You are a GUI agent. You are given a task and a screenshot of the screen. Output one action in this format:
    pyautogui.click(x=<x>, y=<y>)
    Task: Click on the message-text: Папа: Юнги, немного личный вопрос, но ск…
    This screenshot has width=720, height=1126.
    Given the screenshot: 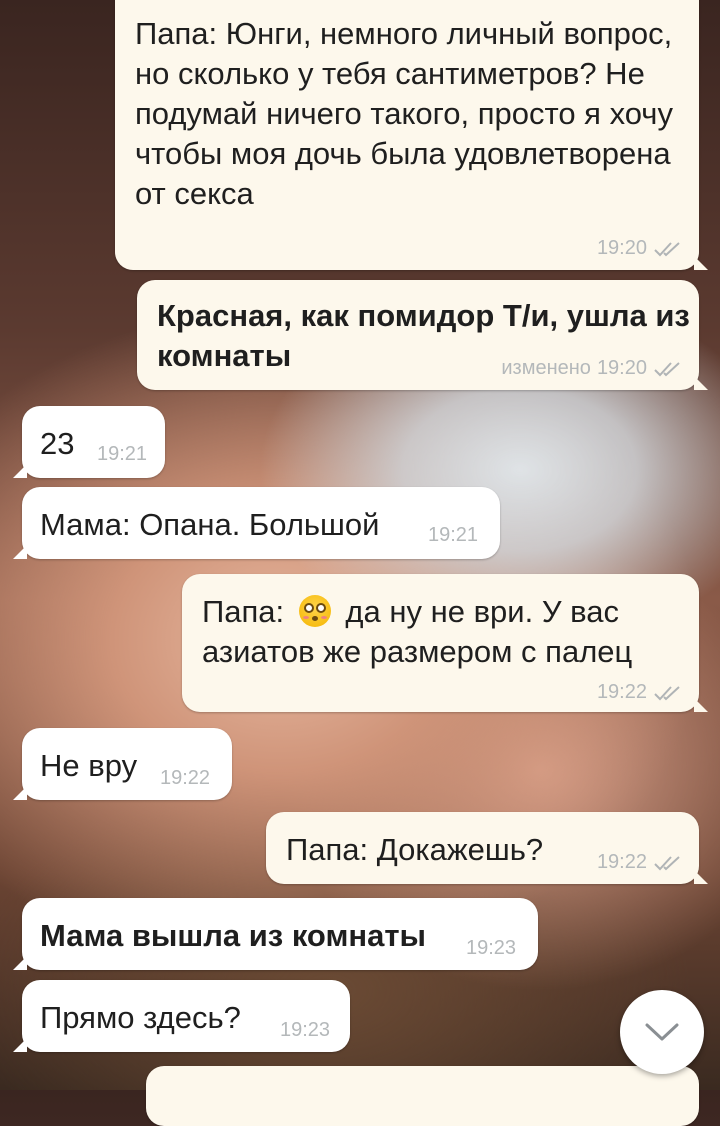 What is the action you would take?
    pyautogui.click(x=404, y=113)
    